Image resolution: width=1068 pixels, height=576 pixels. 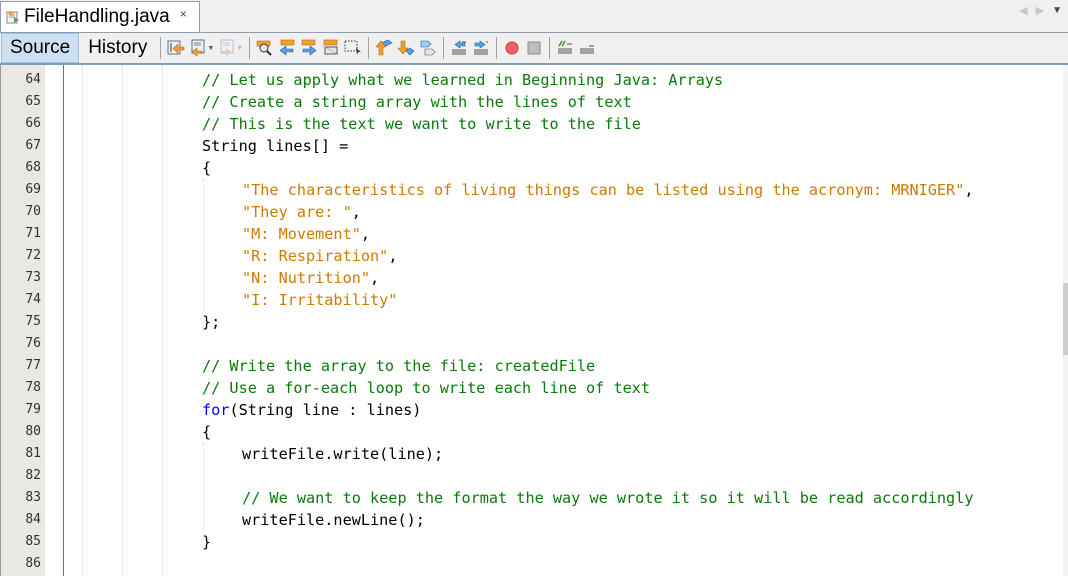 I want to click on previous-bookmark-button, so click(x=384, y=48).